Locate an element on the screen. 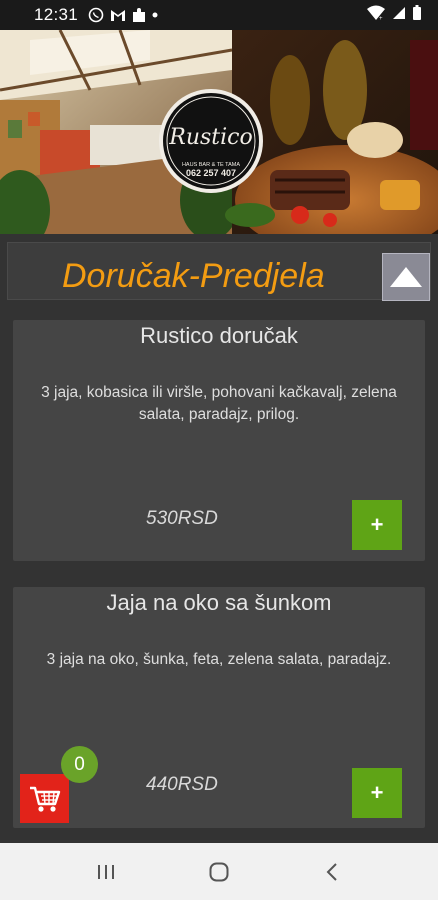 The height and width of the screenshot is (900, 438). category-title: Doručak-Predjela is located at coordinates (193, 276).